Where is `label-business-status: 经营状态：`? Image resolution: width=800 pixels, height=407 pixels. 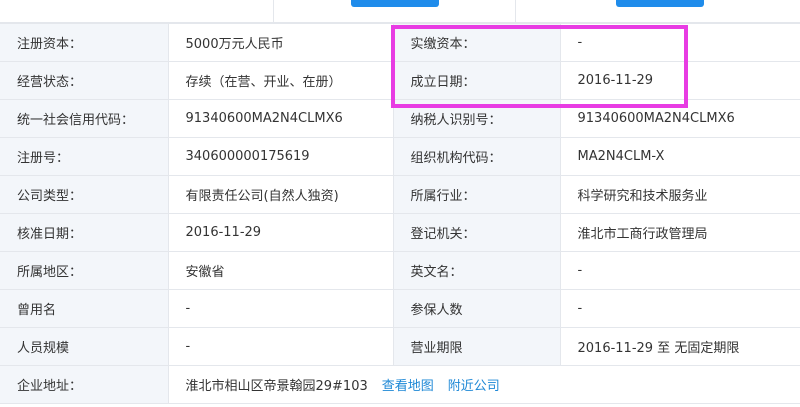
label-business-status: 经营状态： is located at coordinates (84, 80).